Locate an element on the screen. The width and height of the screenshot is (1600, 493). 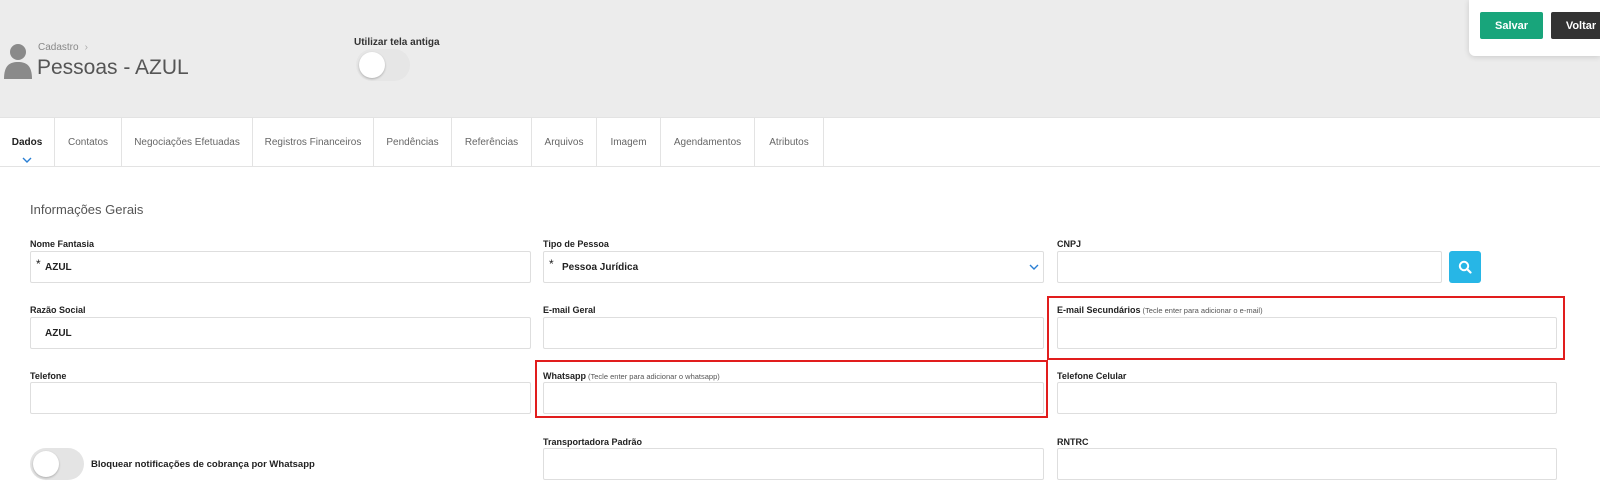
breadcrumb-item: Cadastro is located at coordinates (58, 47).